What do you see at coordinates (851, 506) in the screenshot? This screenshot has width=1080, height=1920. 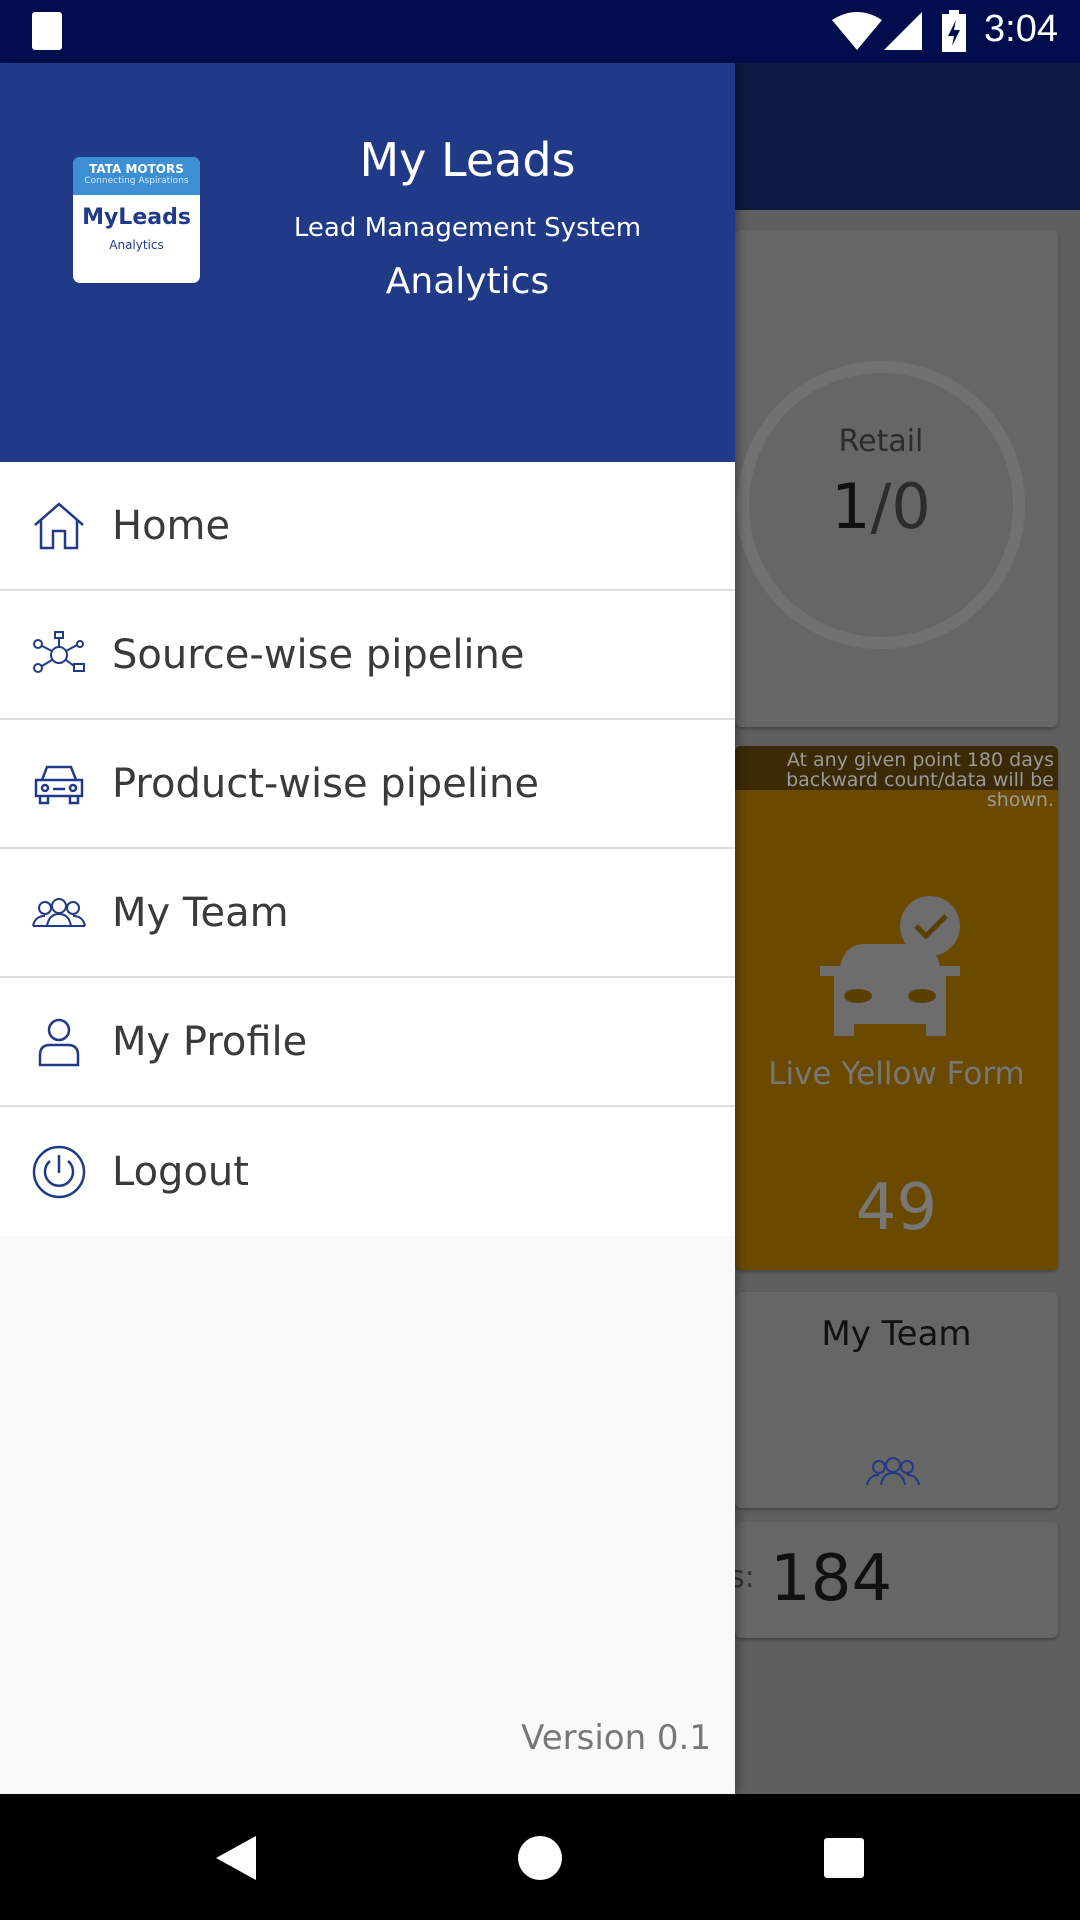 I see `retail-achieved: 1` at bounding box center [851, 506].